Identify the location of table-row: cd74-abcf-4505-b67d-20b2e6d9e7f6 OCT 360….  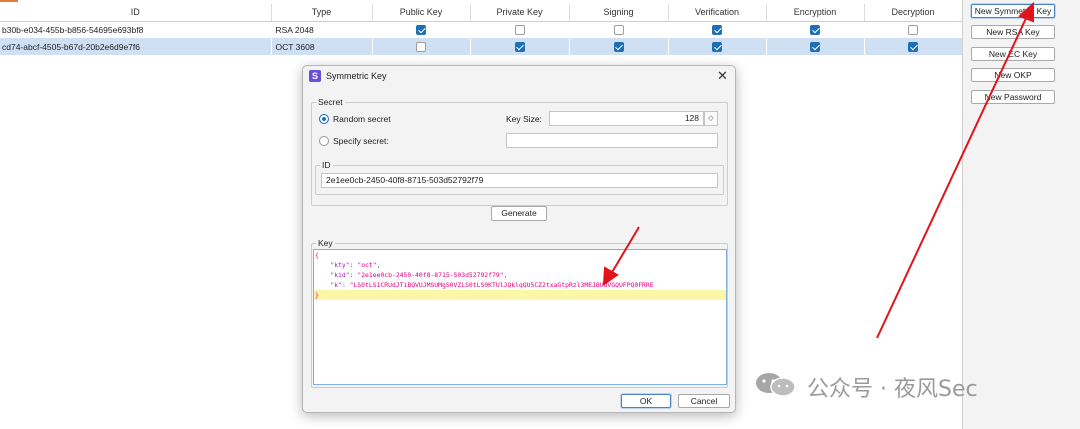
(481, 46).